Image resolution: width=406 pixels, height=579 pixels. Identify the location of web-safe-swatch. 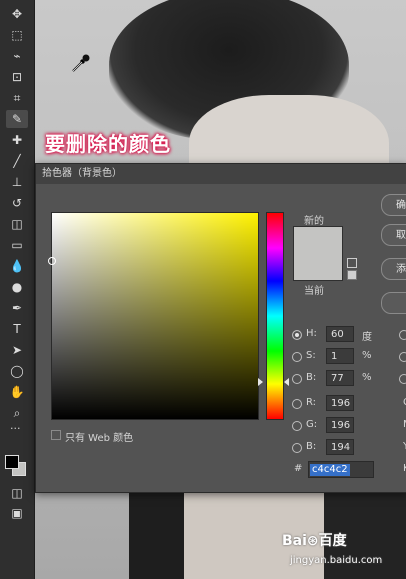
(352, 275).